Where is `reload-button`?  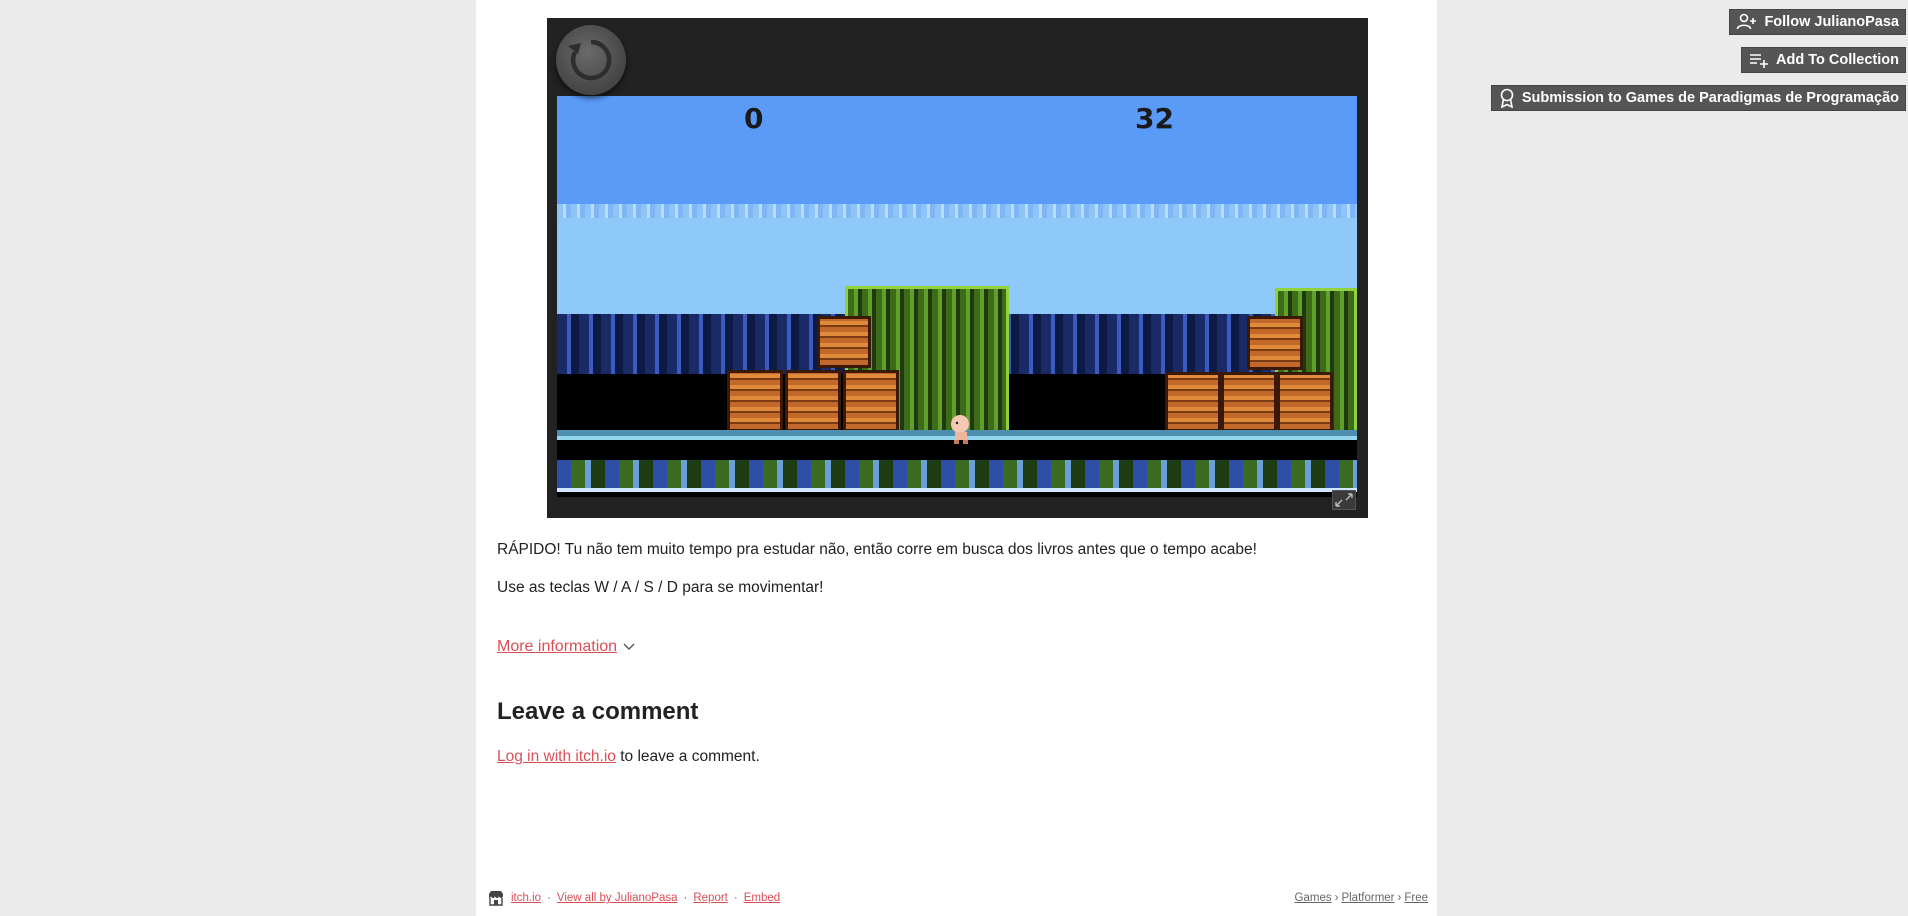 reload-button is located at coordinates (591, 60).